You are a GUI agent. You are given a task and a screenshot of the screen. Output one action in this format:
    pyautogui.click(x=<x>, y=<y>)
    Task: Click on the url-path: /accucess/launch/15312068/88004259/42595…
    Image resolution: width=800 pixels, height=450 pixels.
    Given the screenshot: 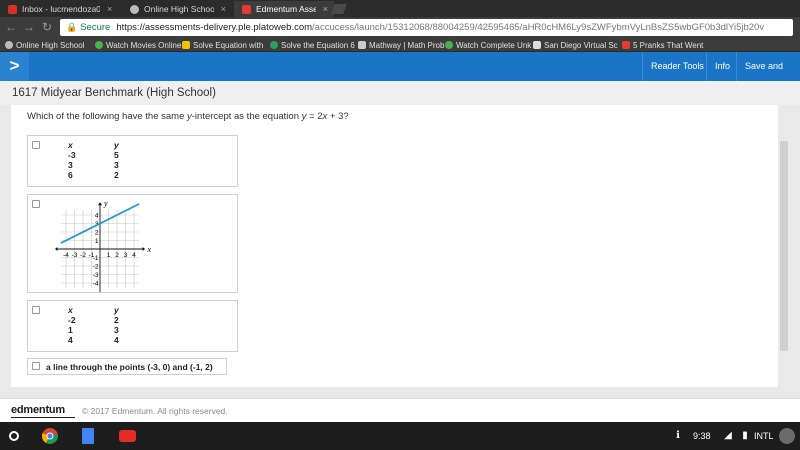 What is the action you would take?
    pyautogui.click(x=538, y=27)
    